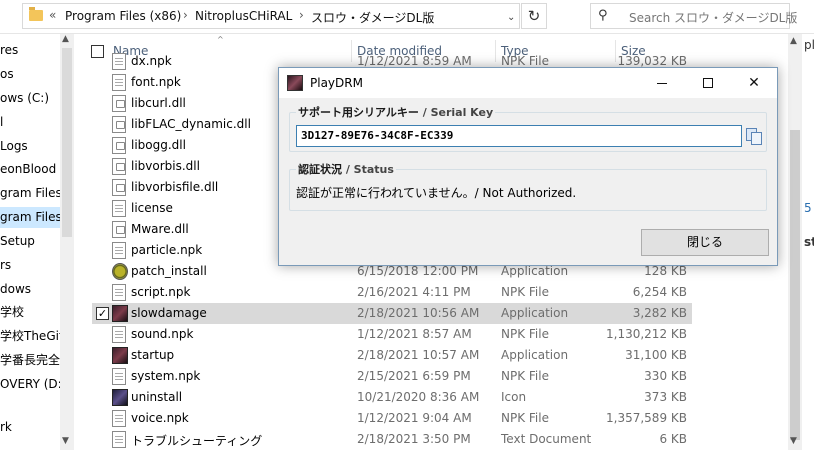 This screenshot has width=814, height=450. Describe the element at coordinates (156, 82) in the screenshot. I see `file-name: font.npk` at that location.